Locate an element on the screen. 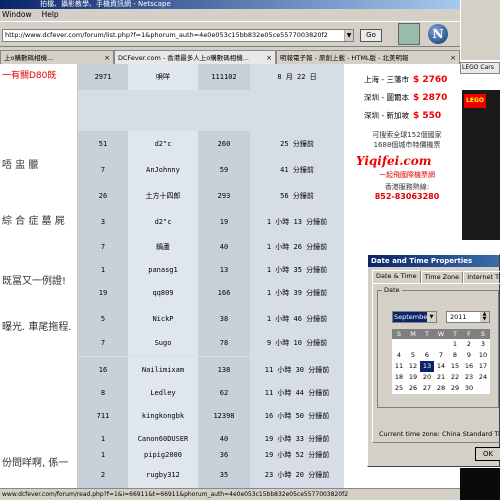 The image size is (500, 500). background-toolbar is located at coordinates (480, 30).